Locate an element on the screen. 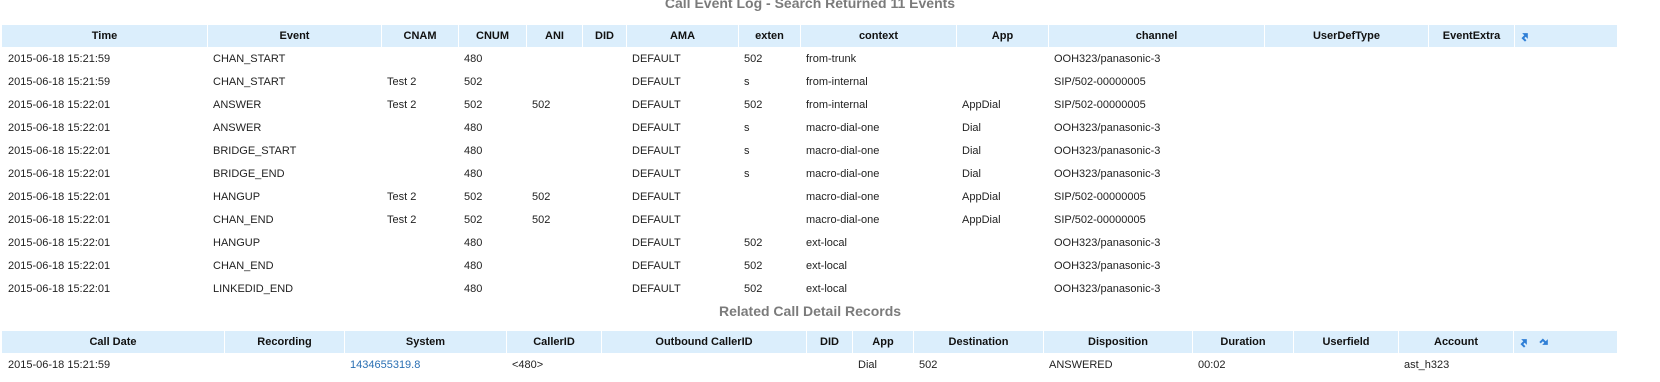 Image resolution: width=1660 pixels, height=382 pixels. col-header-exten: exten is located at coordinates (769, 36).